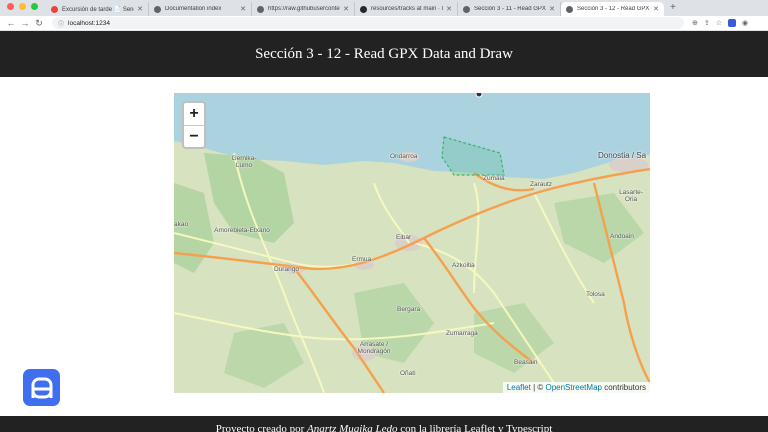 The height and width of the screenshot is (432, 768). I want to click on place-label: Durango, so click(286, 269).